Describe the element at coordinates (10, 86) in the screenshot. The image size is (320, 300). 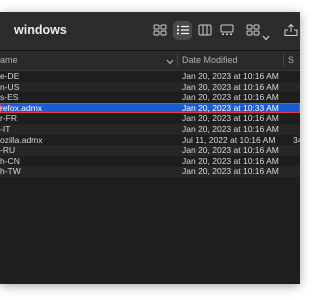
I see `file-name: n-US` at that location.